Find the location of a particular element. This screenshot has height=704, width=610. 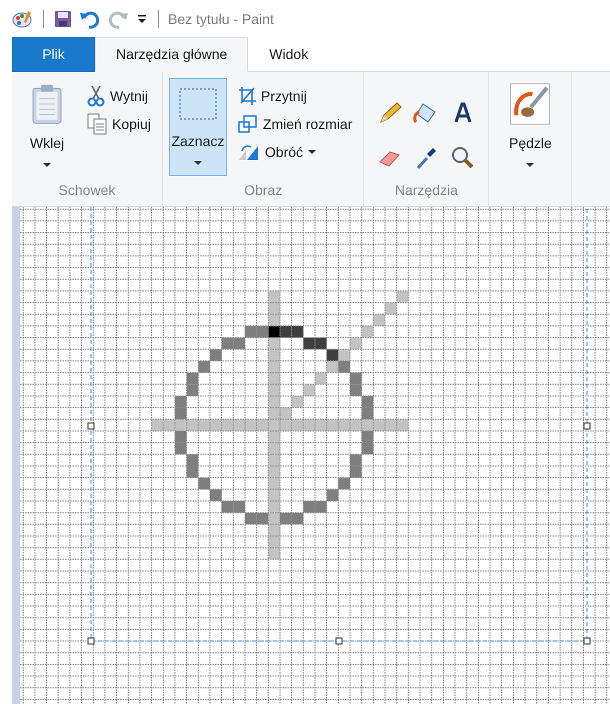

ribbon-button: Wklej is located at coordinates (47, 127).